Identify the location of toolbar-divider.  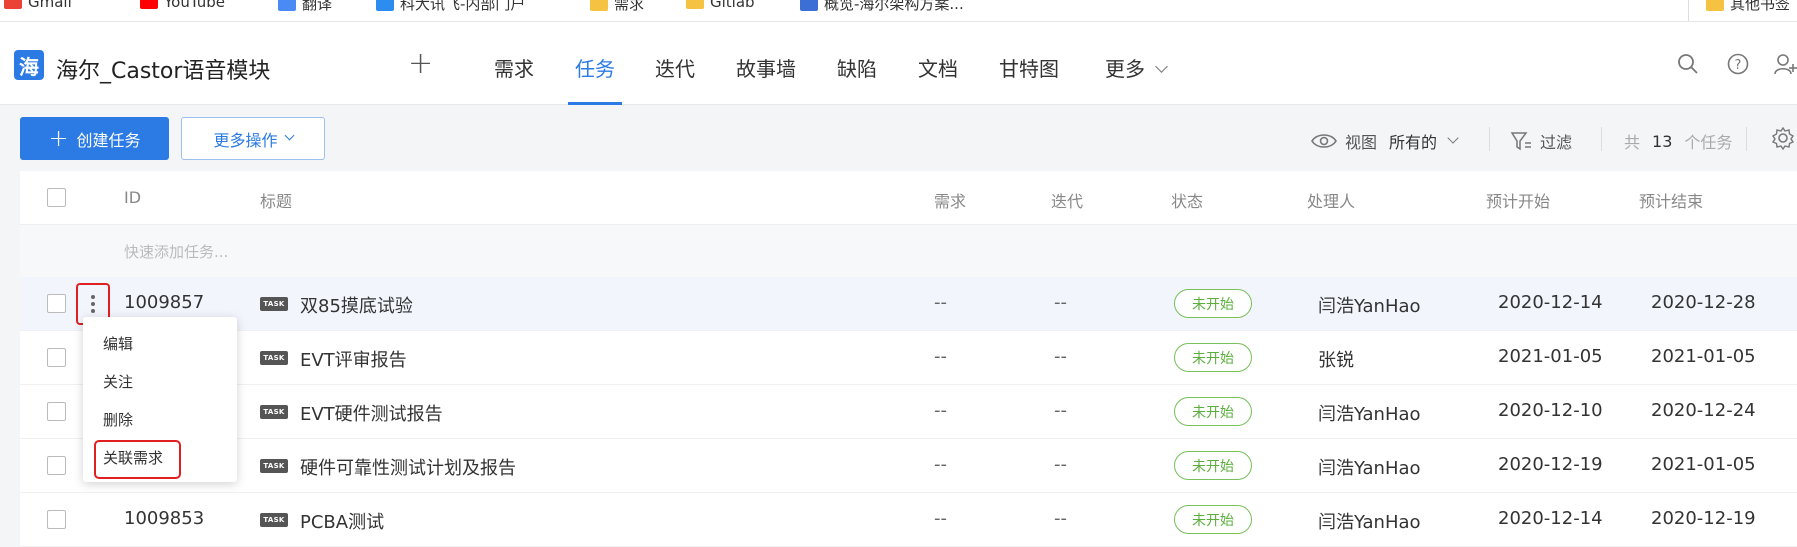
(1601, 139).